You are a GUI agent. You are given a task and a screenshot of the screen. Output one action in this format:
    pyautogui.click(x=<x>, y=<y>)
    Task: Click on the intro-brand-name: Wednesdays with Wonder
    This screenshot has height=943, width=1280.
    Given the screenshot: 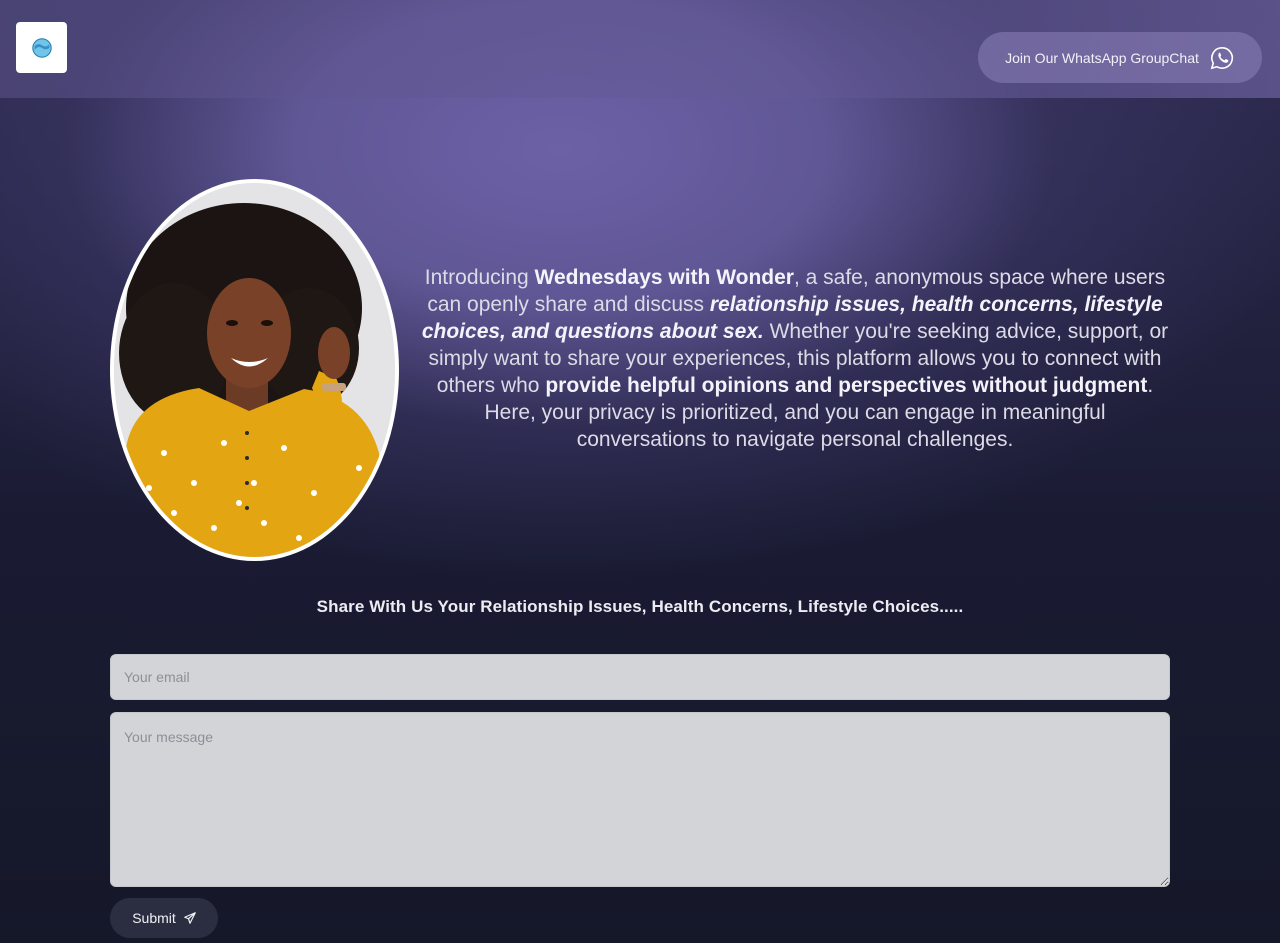 What is the action you would take?
    pyautogui.click(x=664, y=277)
    